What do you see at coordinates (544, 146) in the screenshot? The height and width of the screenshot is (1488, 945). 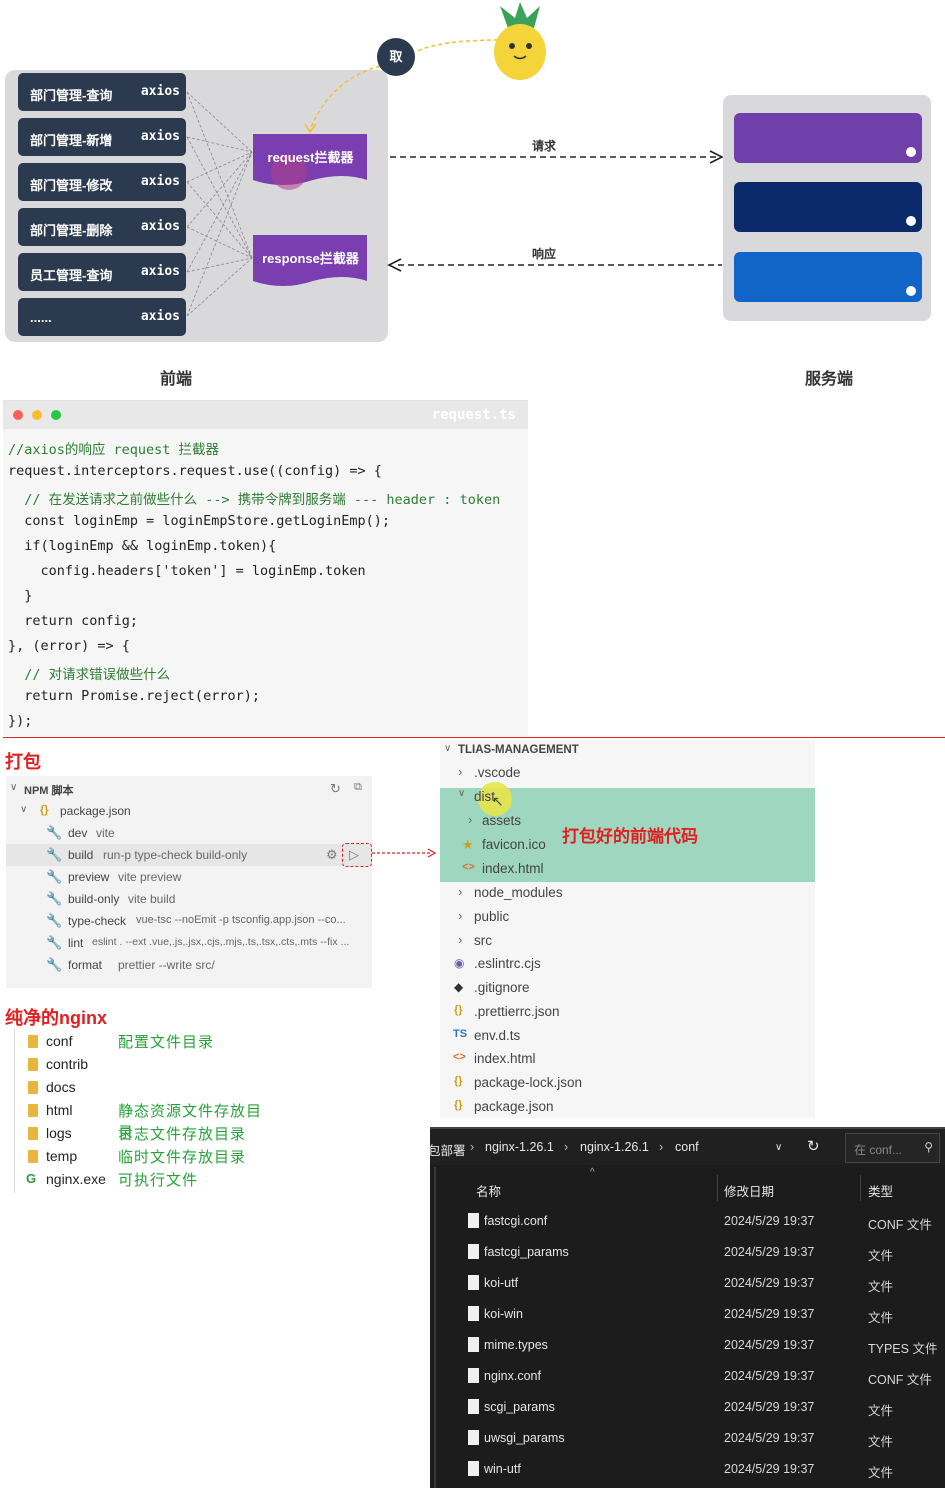 I see `request-arrow-label: 请求` at bounding box center [544, 146].